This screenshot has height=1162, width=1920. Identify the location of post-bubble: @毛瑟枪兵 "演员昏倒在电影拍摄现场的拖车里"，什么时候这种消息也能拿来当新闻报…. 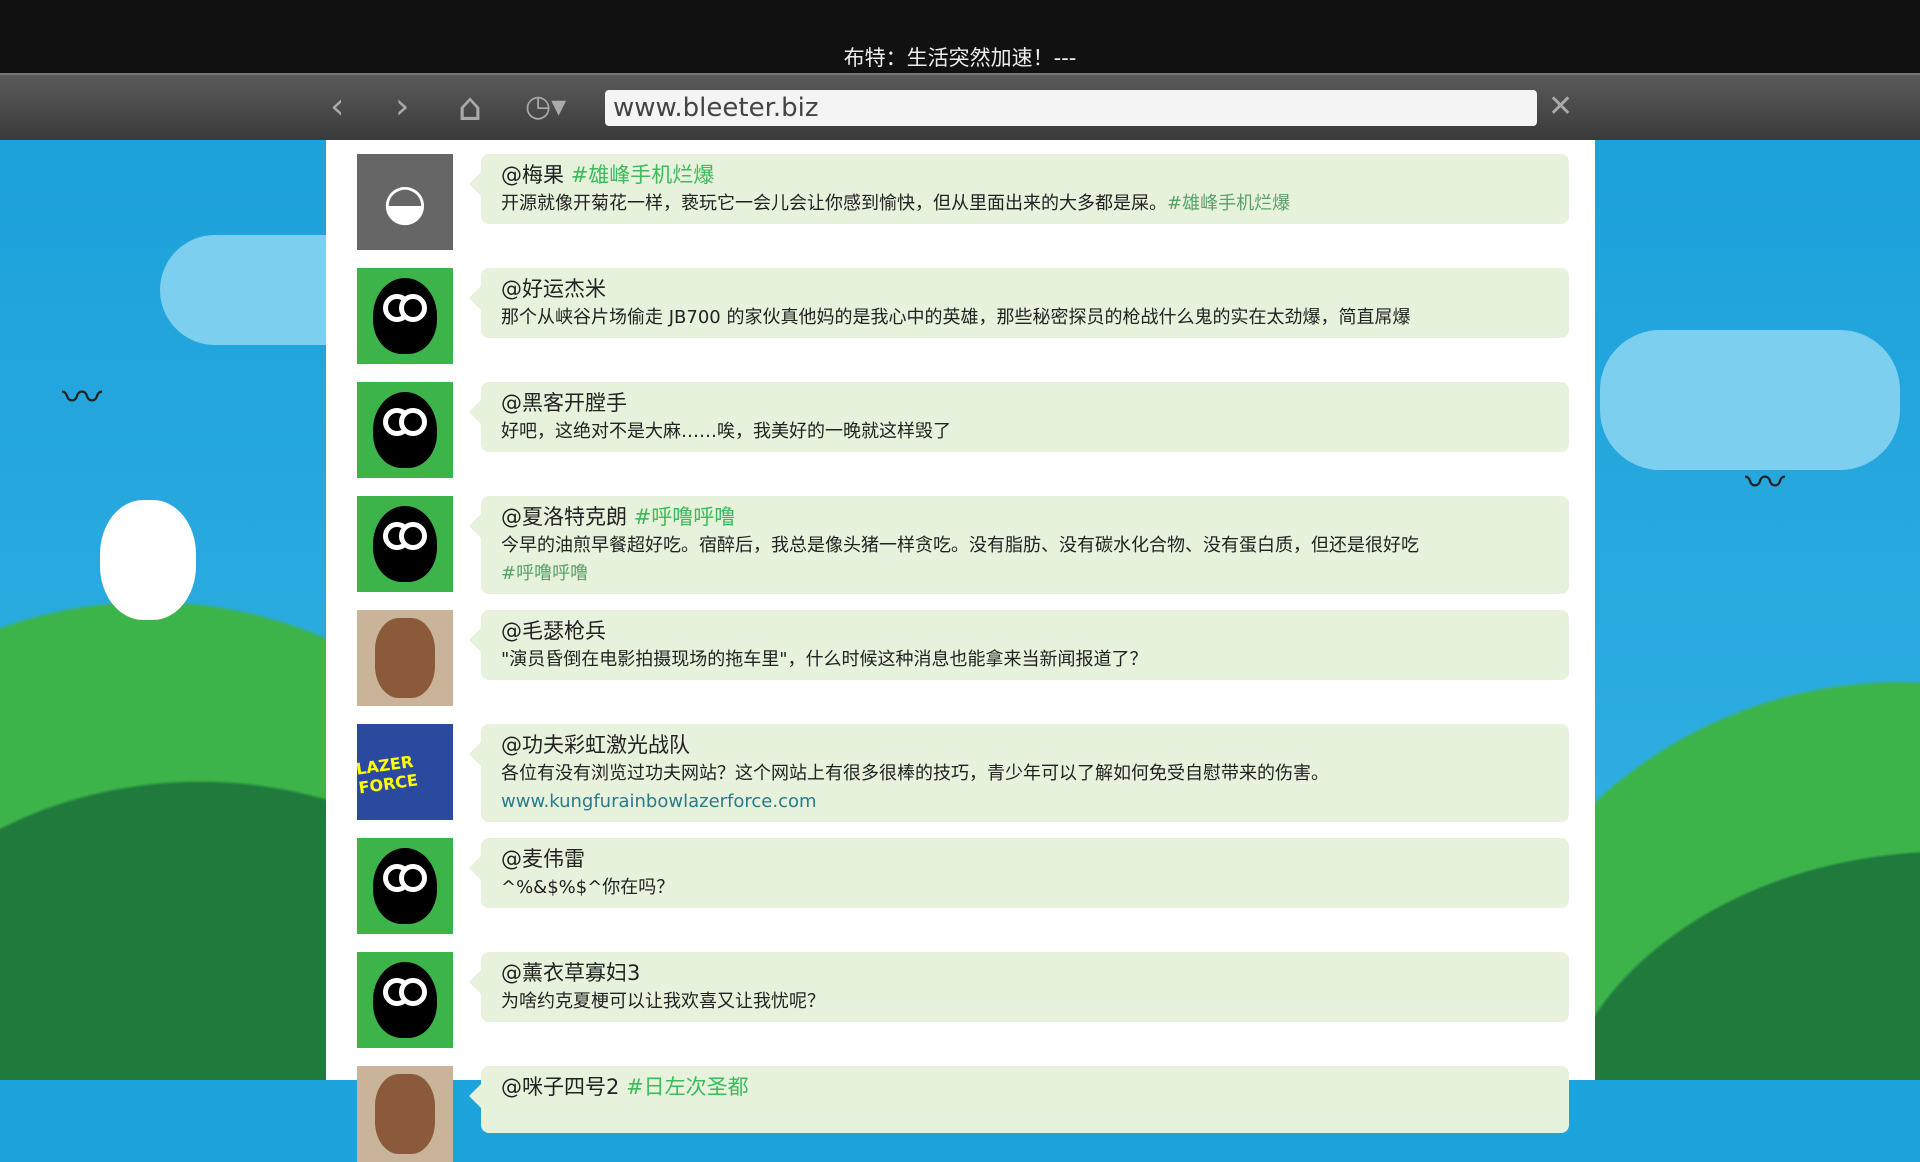
(1019, 645).